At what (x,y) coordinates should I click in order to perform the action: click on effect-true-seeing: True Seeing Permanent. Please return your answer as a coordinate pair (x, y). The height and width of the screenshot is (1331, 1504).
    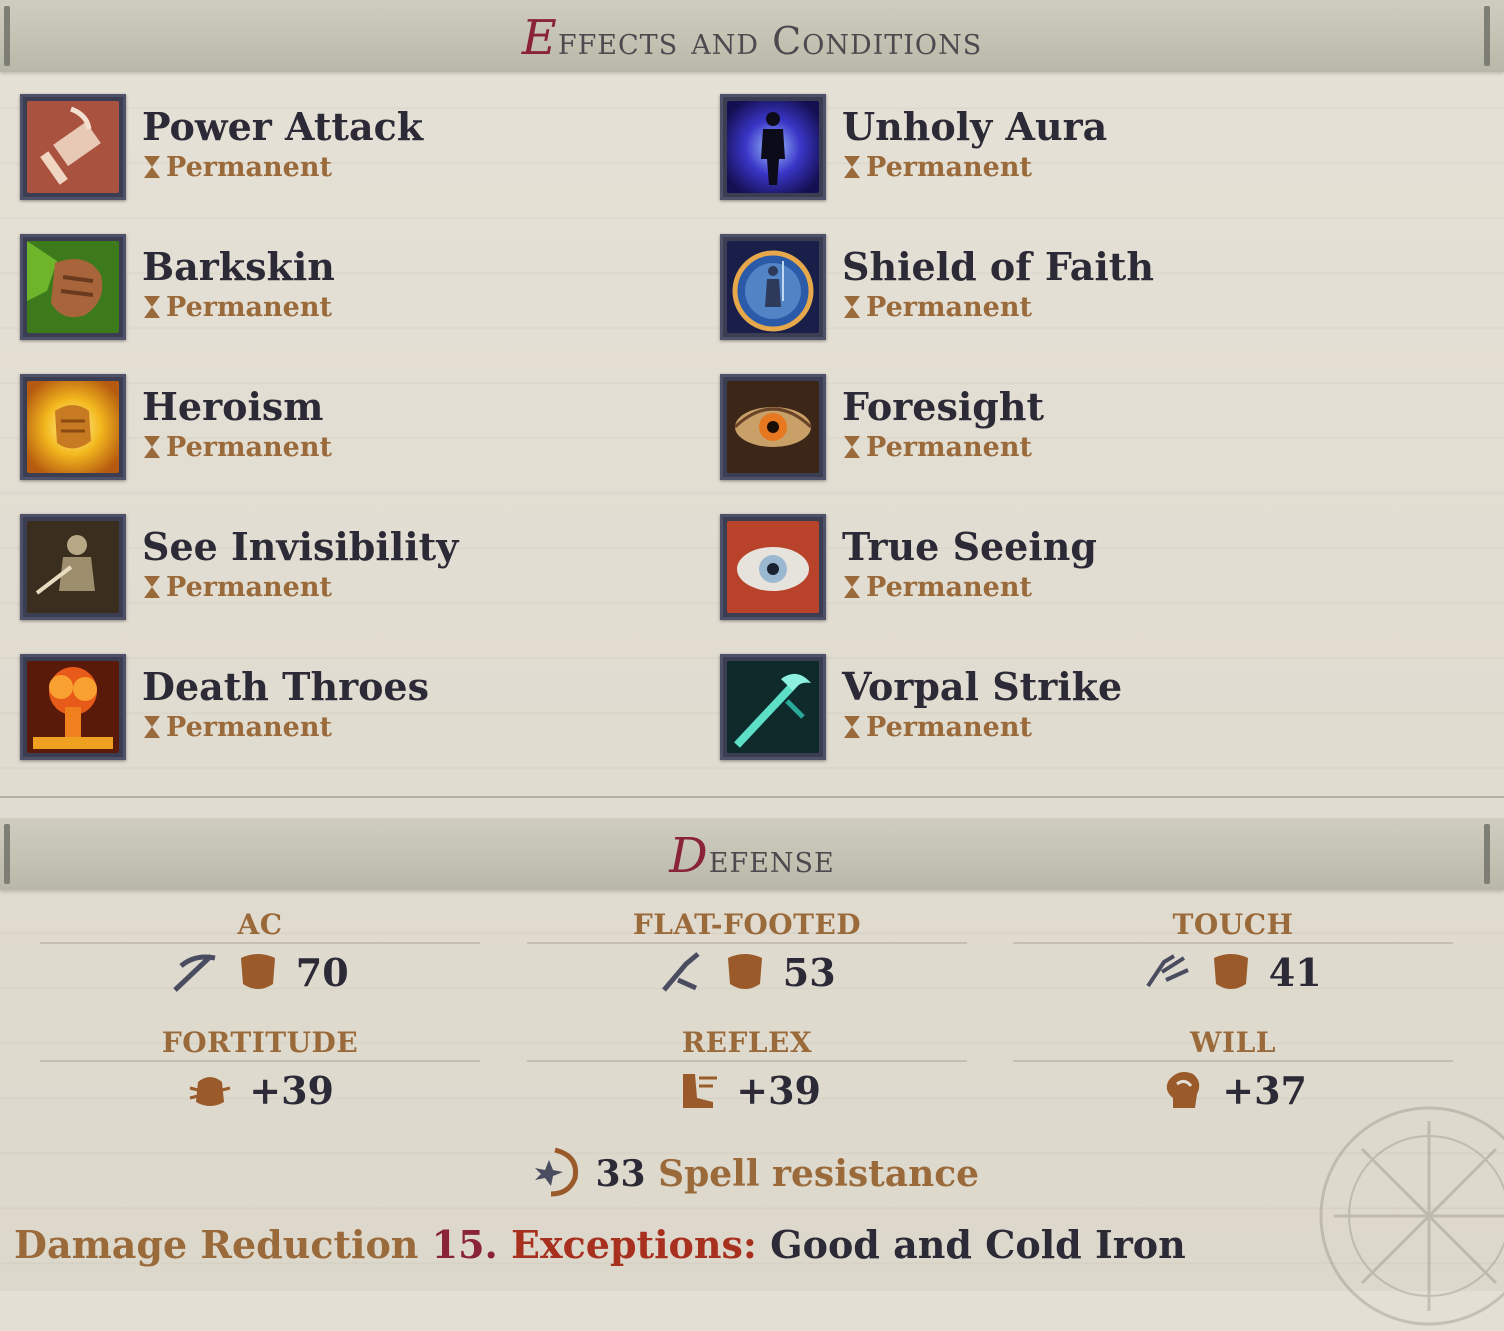
    Looking at the image, I should click on (1030, 570).